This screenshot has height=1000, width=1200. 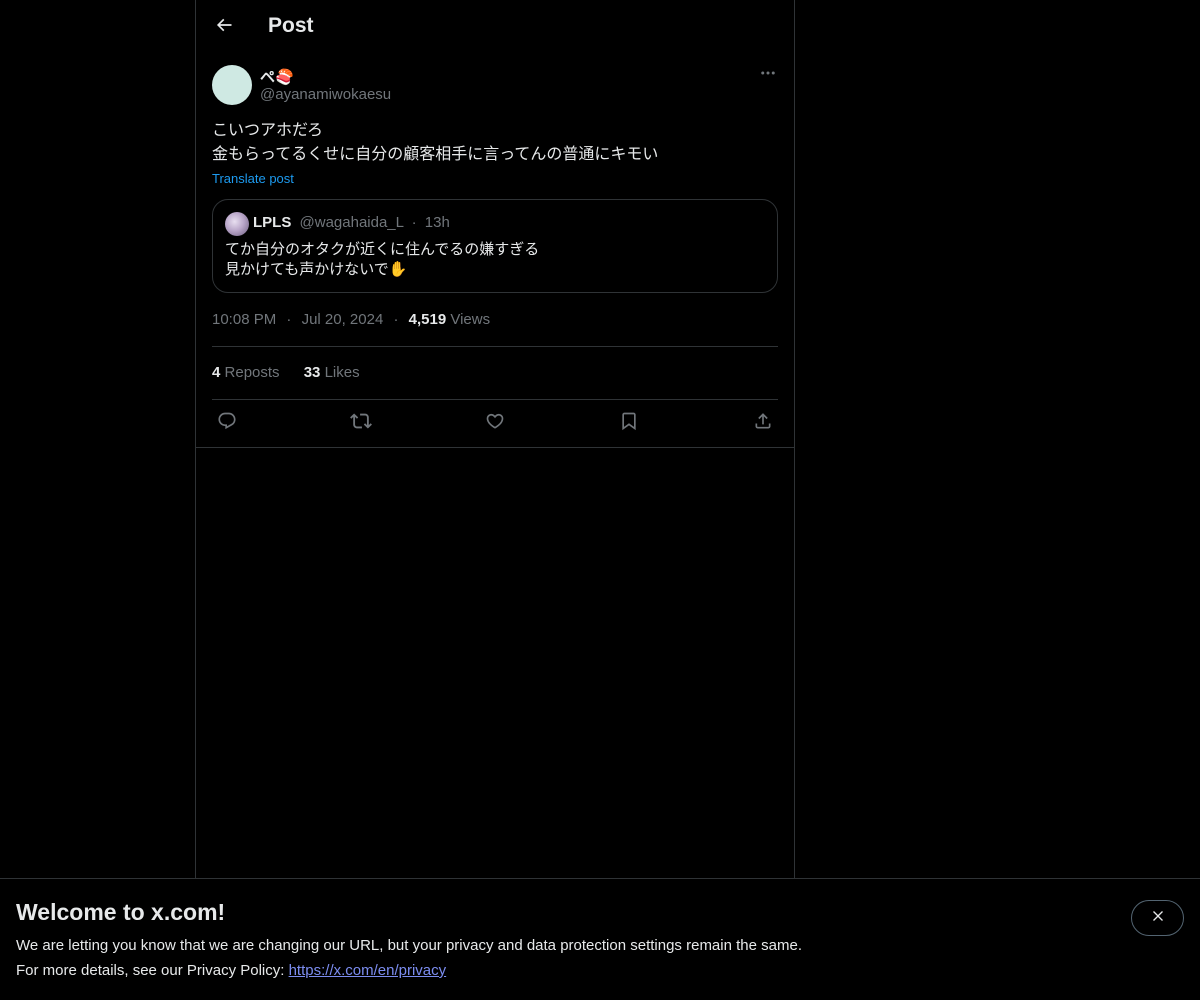 I want to click on more-icon, so click(x=768, y=75).